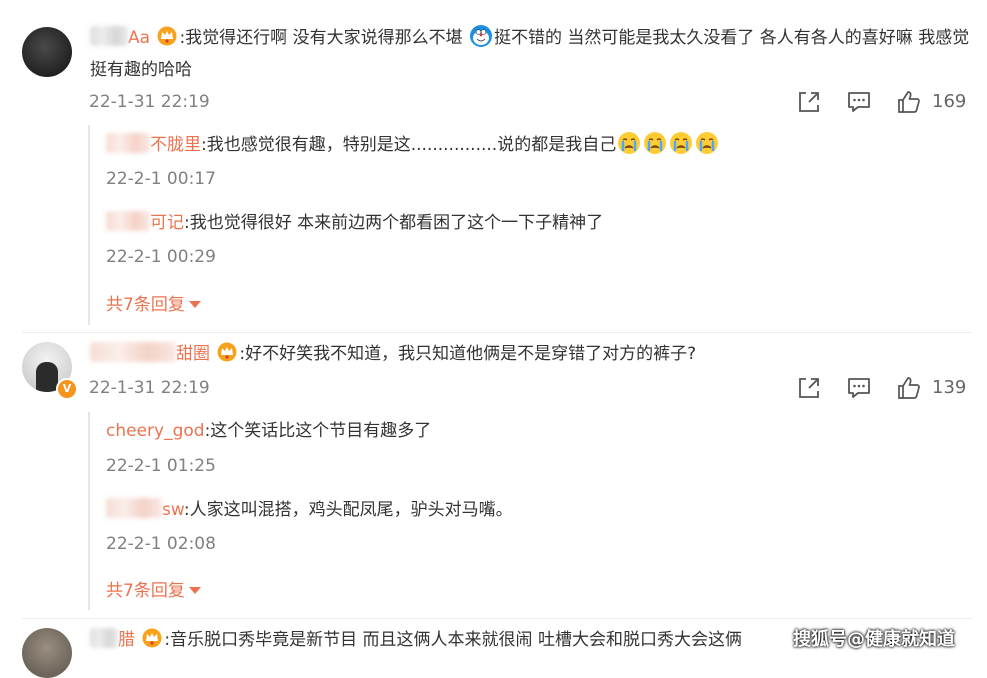  Describe the element at coordinates (67, 389) in the screenshot. I see `verified-v-badge: V` at that location.